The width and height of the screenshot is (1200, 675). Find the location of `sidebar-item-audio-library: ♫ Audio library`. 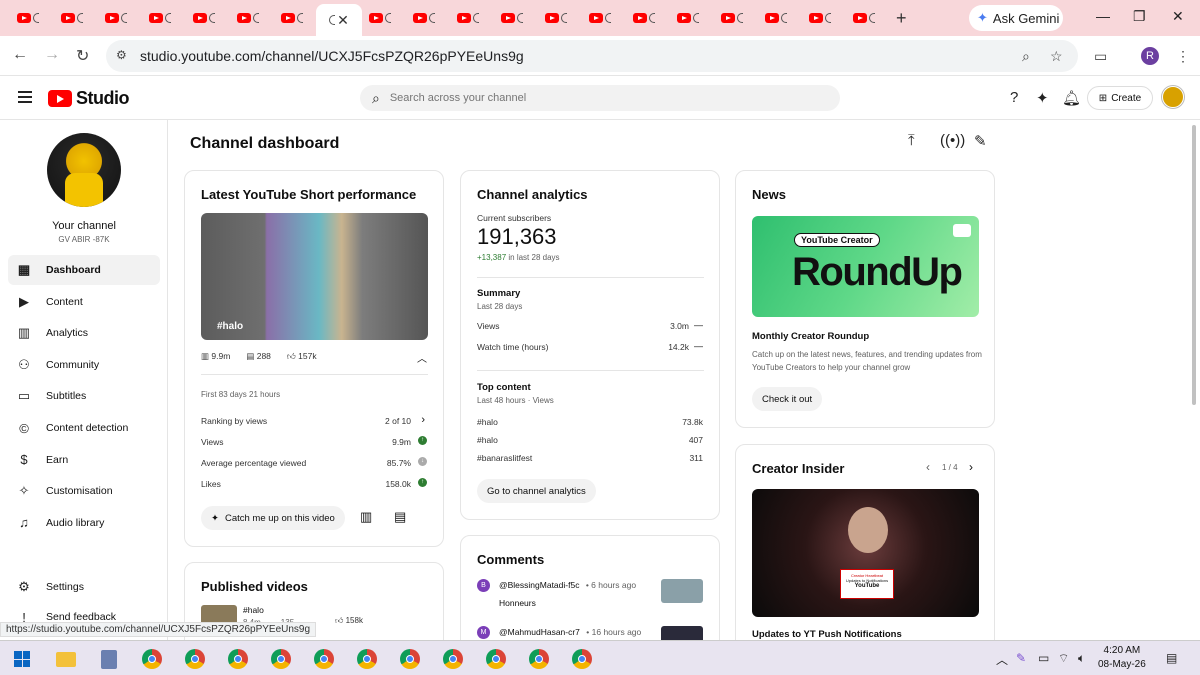

sidebar-item-audio-library: ♫ Audio library is located at coordinates (84, 523).